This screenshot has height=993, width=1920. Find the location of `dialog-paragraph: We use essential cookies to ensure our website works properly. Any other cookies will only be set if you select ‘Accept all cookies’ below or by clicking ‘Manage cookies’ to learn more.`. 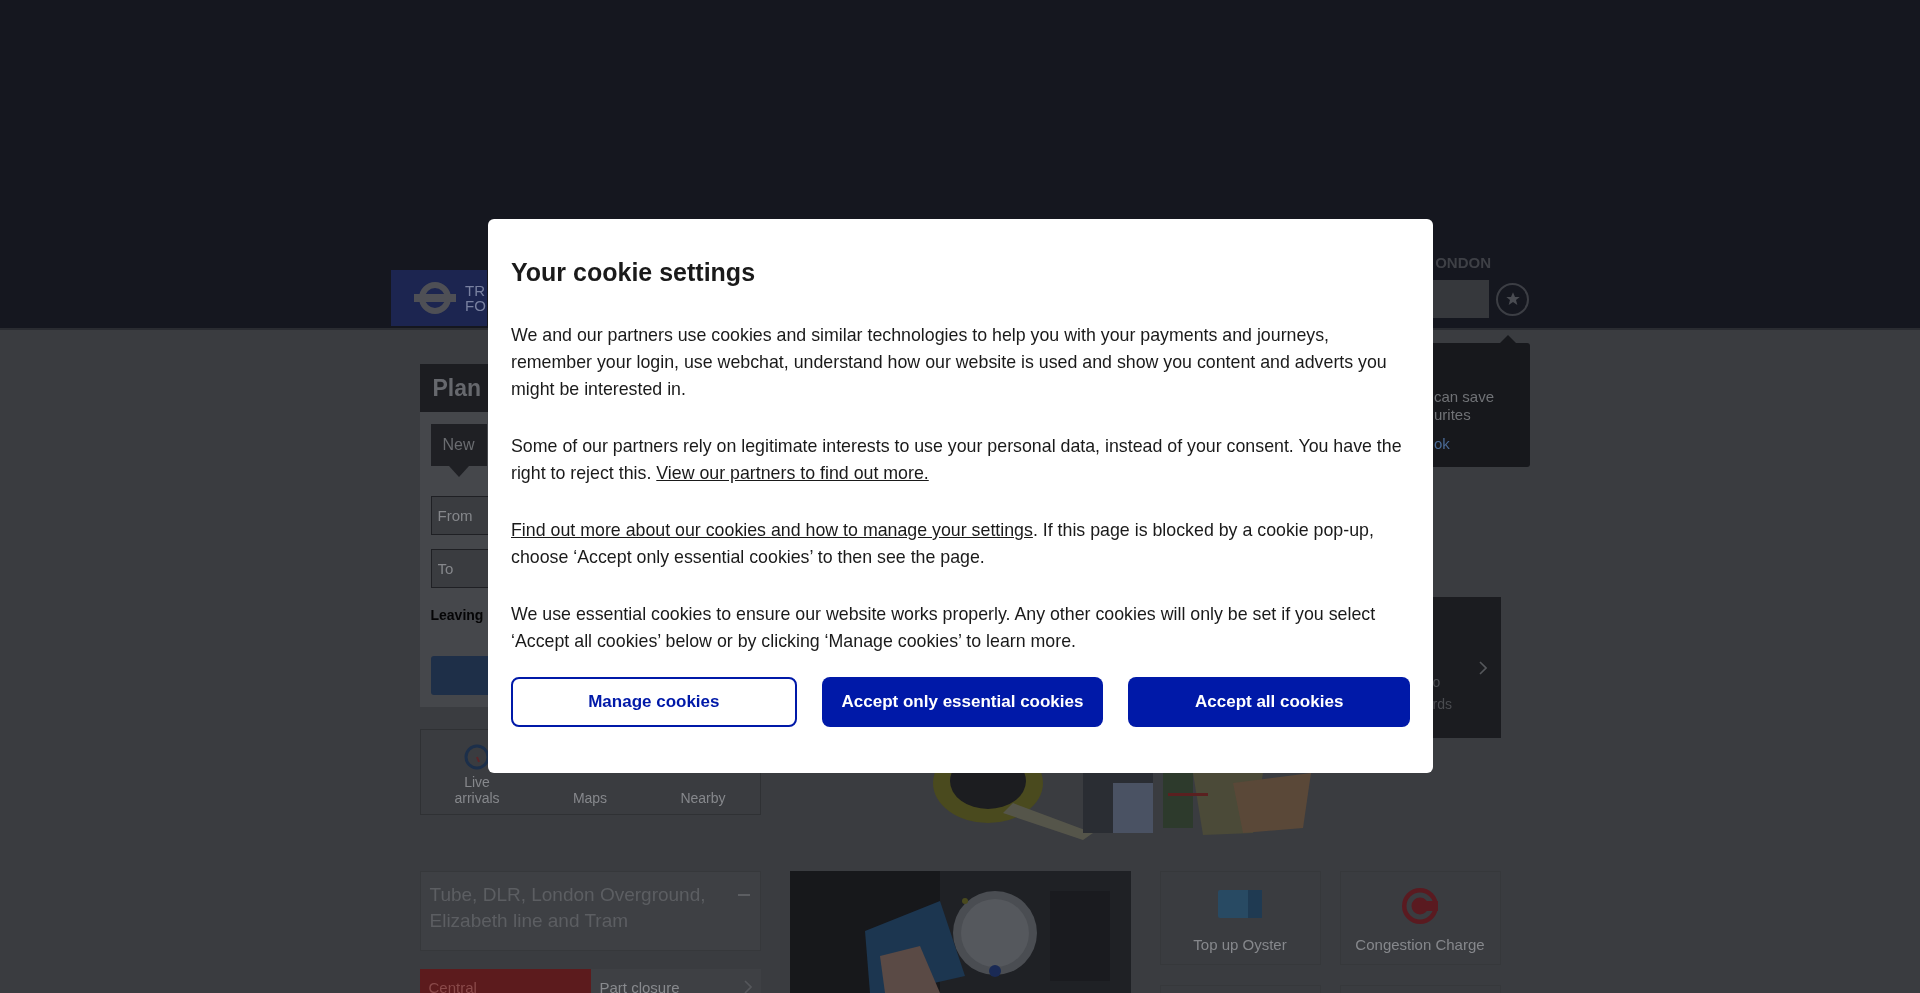

dialog-paragraph: We use essential cookies to ensure our website works properly. Any other cookies will only be set if you select ‘Accept all cookies’ below or by clicking ‘Manage cookies’ to learn more. is located at coordinates (944, 628).